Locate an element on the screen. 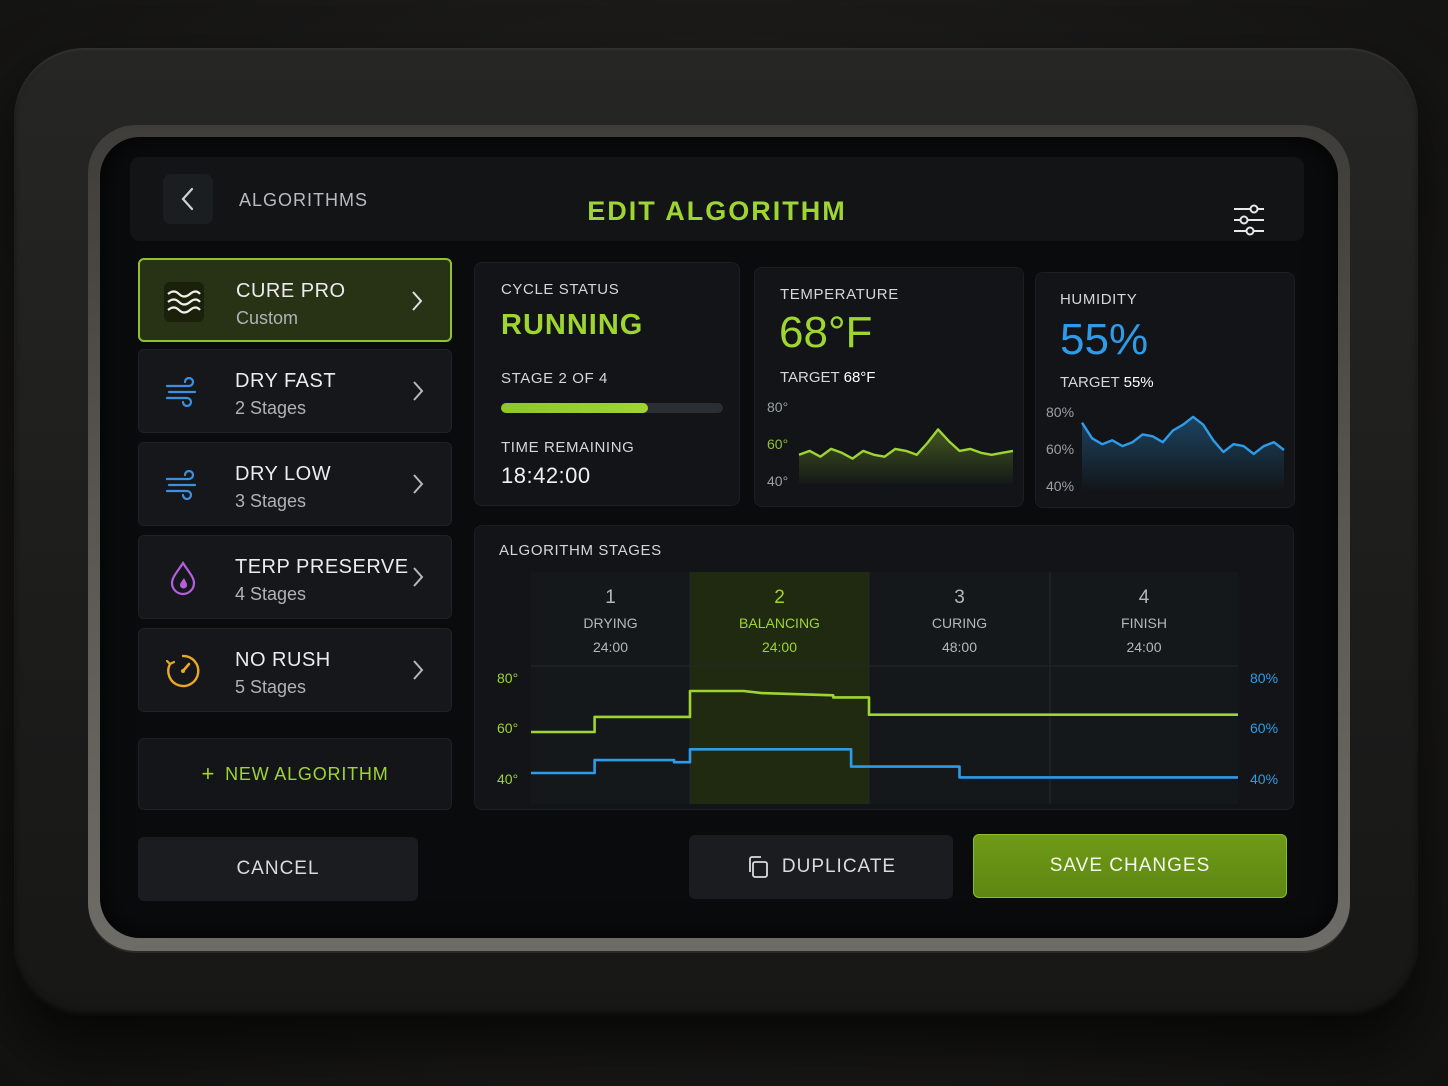 Image resolution: width=1448 pixels, height=1086 pixels. time-remaining-value: 18:42:00 is located at coordinates (546, 475).